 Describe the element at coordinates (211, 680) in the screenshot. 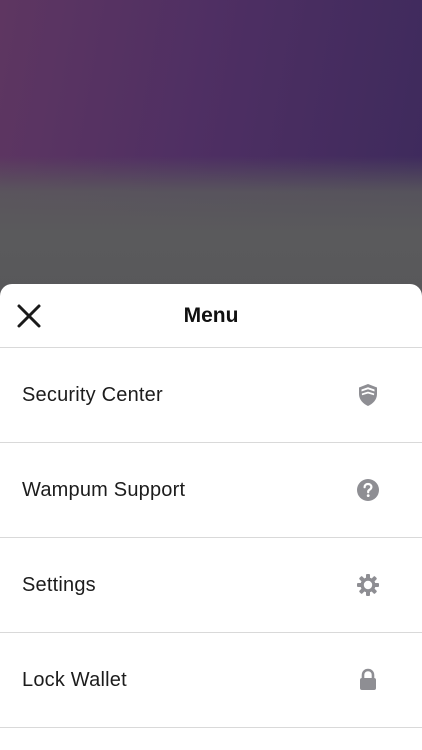

I see `menu-item-lock-wallet: Lock Wallet` at that location.